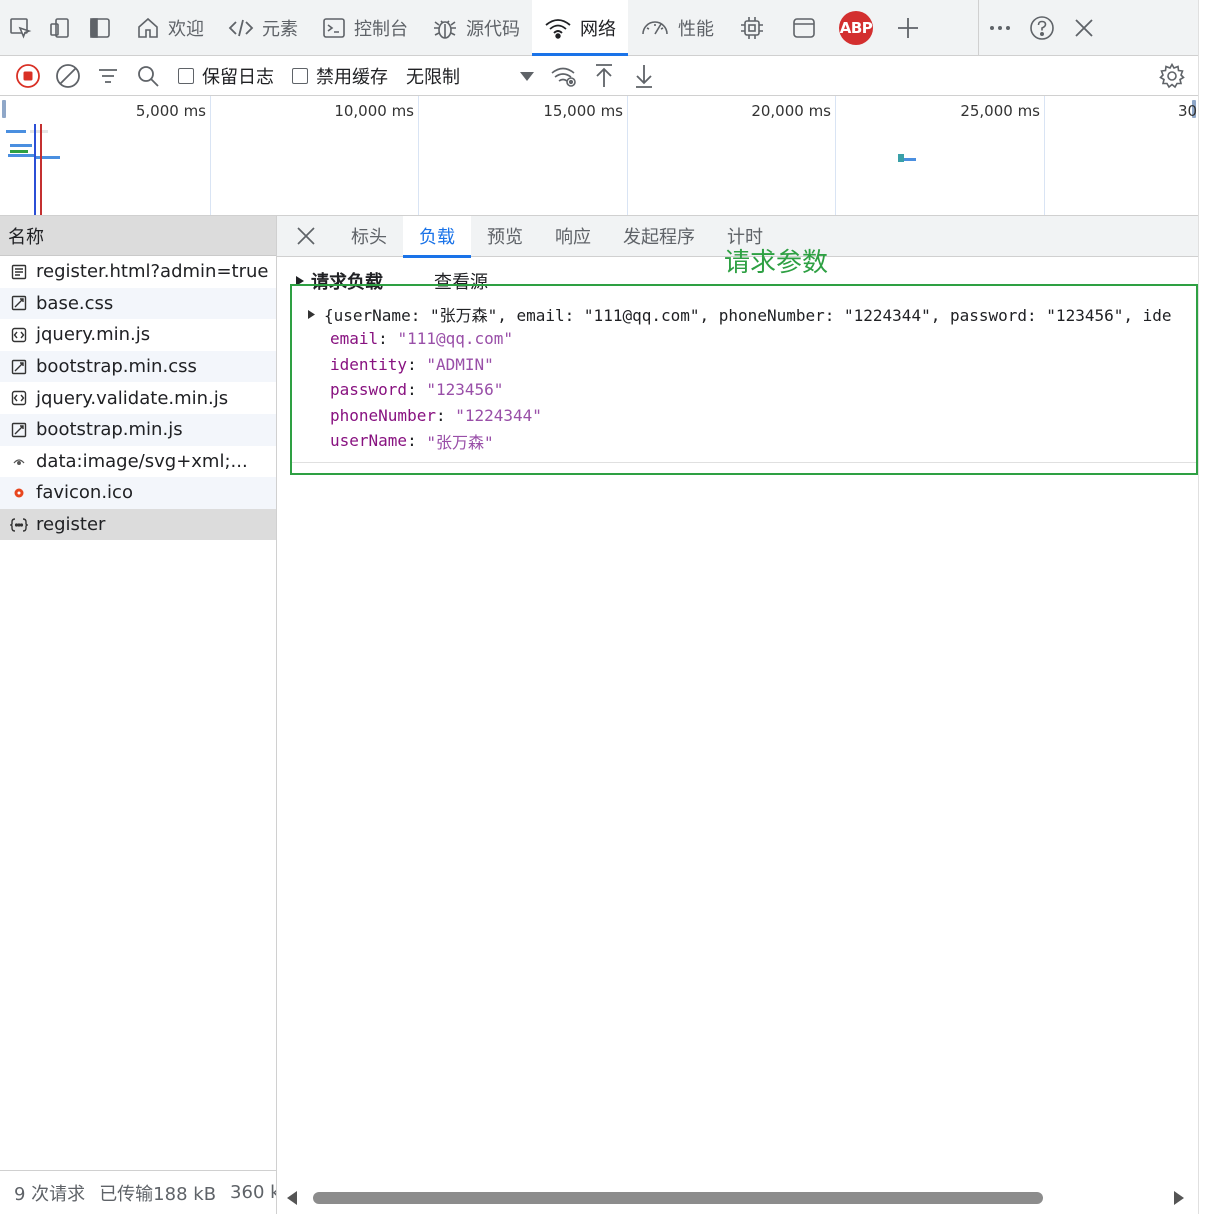 Image resolution: width=1224 pixels, height=1214 pixels. I want to click on import-har-icon, so click(604, 76).